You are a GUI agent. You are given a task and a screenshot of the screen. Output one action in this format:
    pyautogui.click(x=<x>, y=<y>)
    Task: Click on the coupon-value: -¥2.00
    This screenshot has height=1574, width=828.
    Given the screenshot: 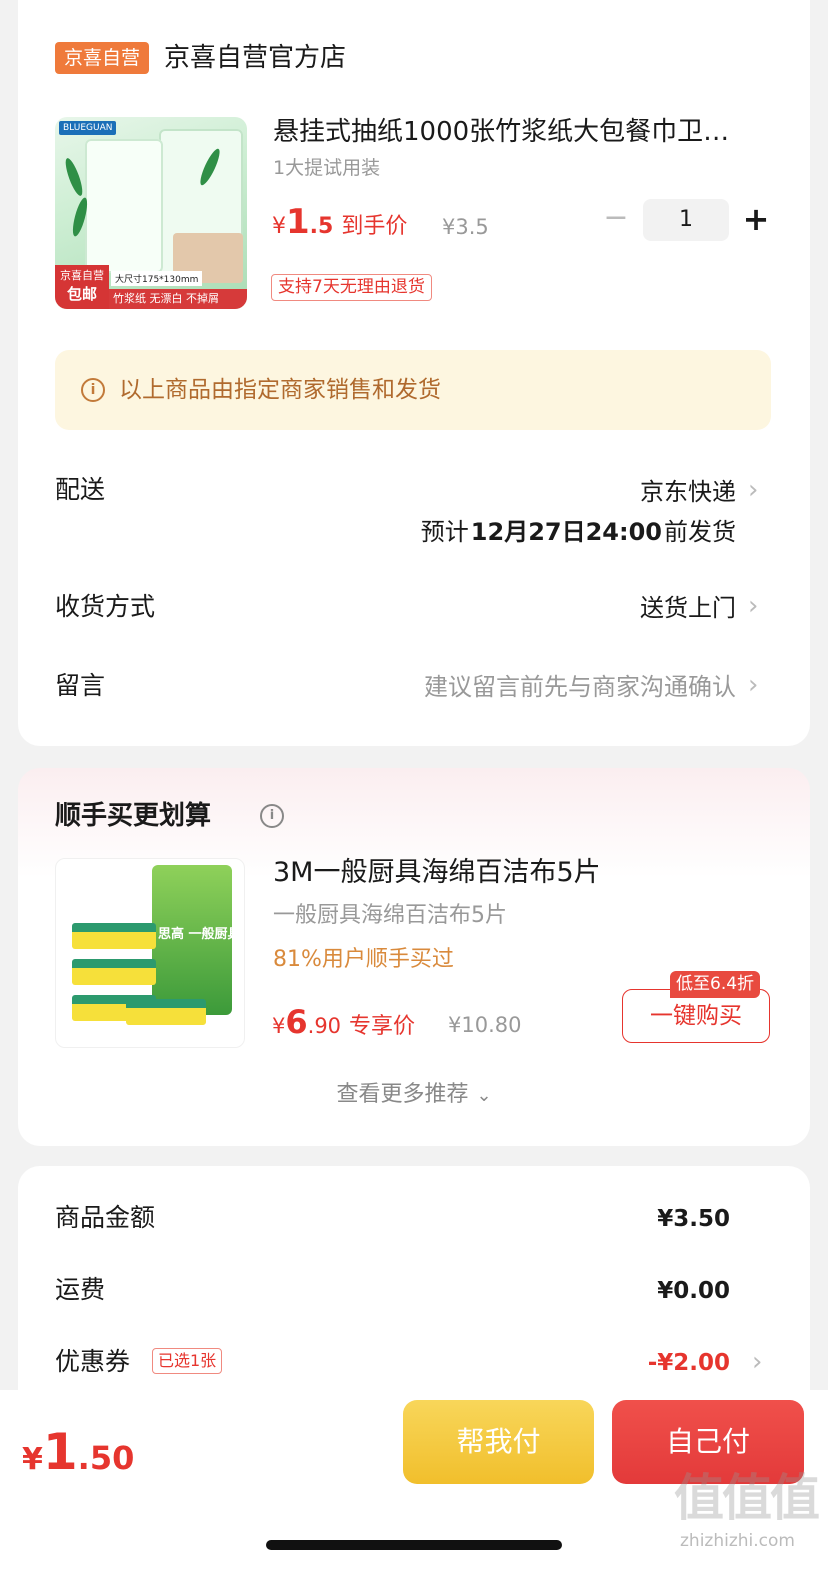 What is the action you would take?
    pyautogui.click(x=689, y=1363)
    